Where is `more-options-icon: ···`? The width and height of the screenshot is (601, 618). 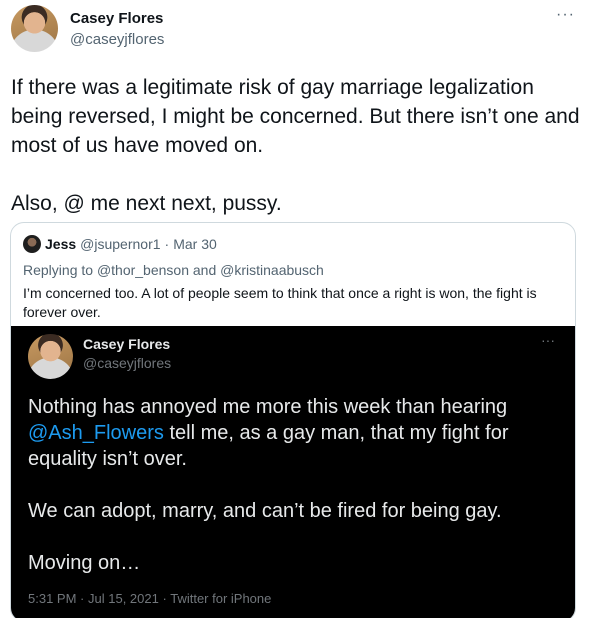 more-options-icon: ··· is located at coordinates (565, 15).